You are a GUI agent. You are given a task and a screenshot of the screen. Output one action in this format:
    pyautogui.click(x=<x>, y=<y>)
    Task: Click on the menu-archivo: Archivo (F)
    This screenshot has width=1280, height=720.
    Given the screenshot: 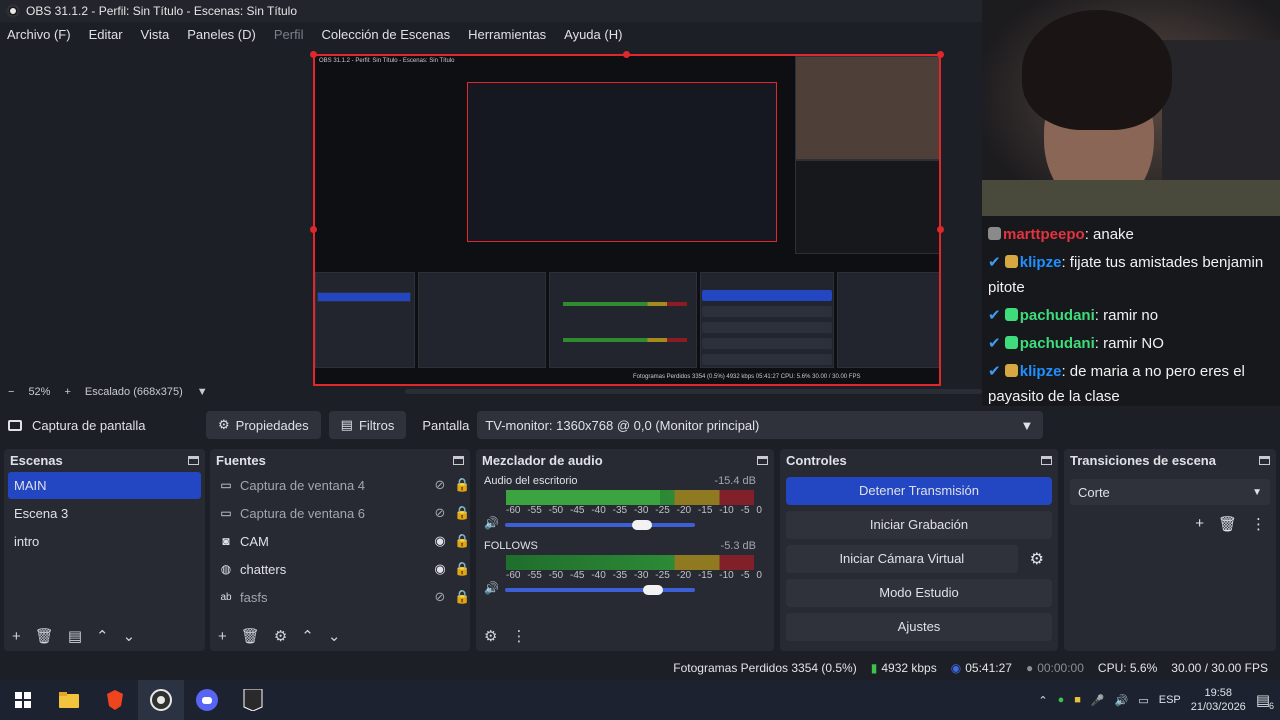 What is the action you would take?
    pyautogui.click(x=39, y=34)
    